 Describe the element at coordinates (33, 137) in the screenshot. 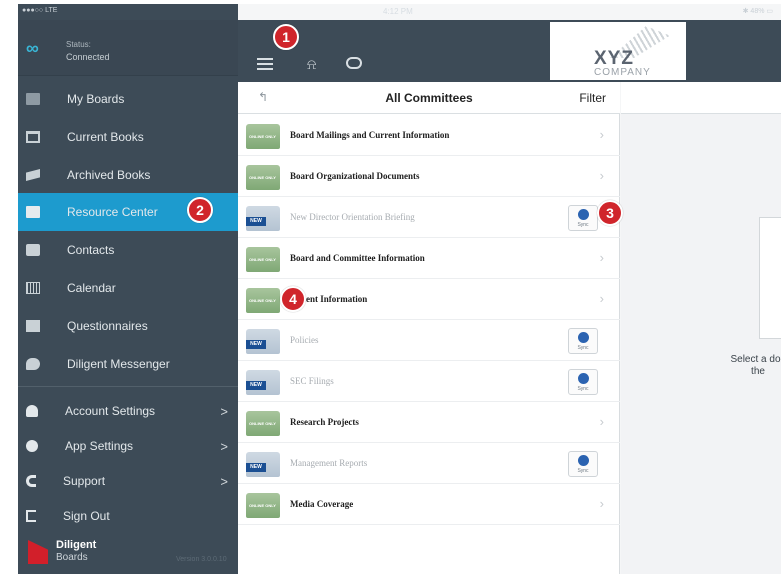

I see `book-icon` at that location.